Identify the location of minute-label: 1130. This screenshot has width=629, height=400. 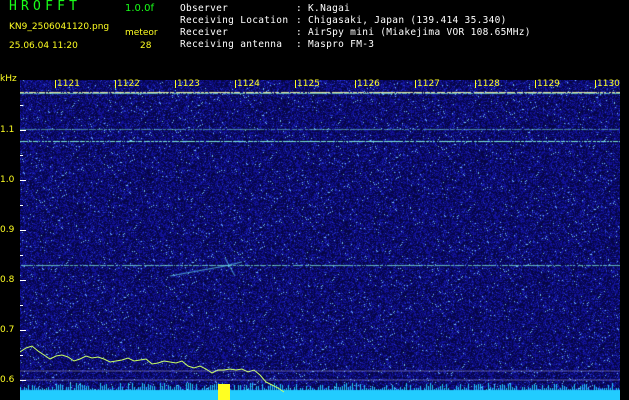
(608, 84).